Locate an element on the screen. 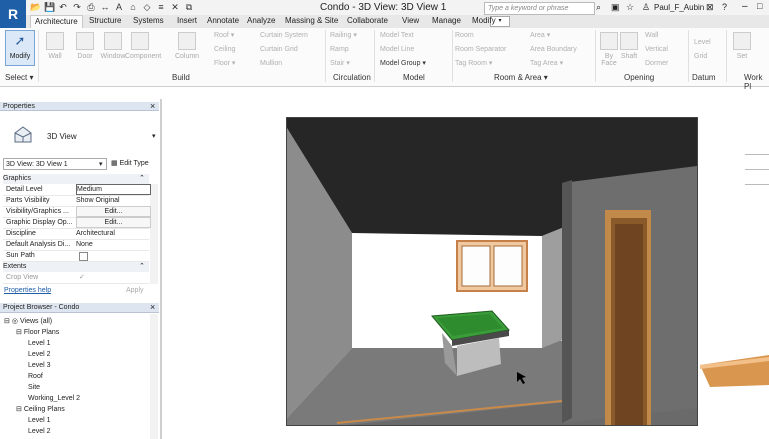 The width and height of the screenshot is (769, 439). property-row-sun-path: Sun Path is located at coordinates (76, 256).